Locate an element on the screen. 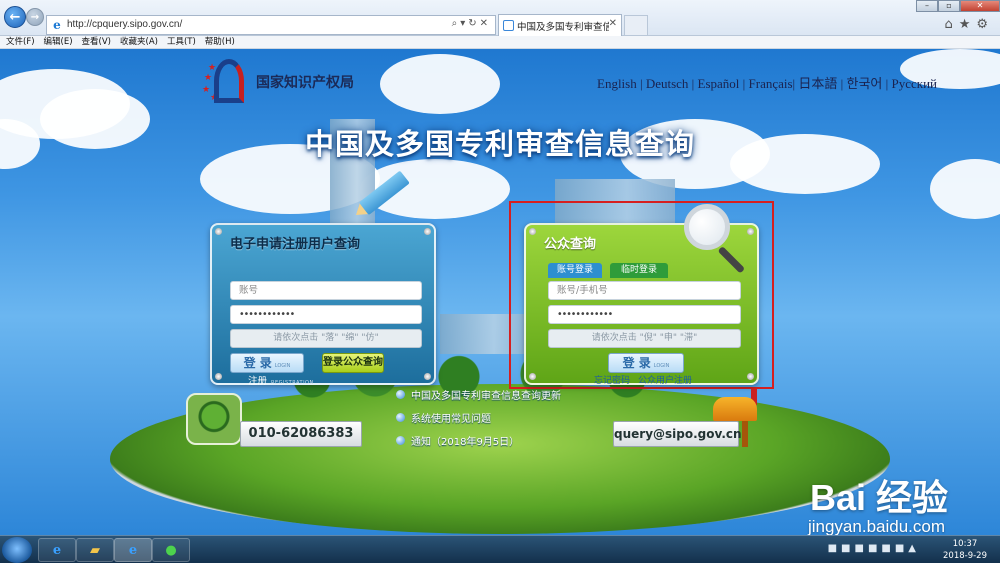  menu-favorites: 收藏夹(A) is located at coordinates (139, 42).